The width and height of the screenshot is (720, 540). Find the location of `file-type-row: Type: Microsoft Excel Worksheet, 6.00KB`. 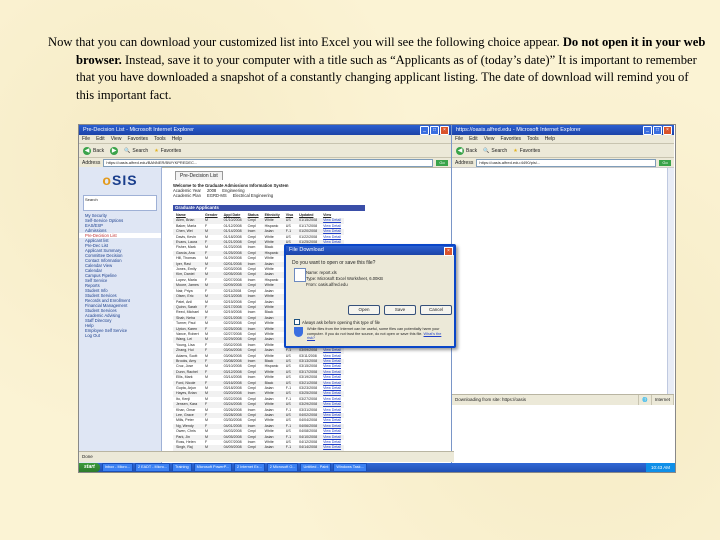

file-type-row: Type: Microsoft Excel Worksheet, 6.00KB is located at coordinates (344, 278).